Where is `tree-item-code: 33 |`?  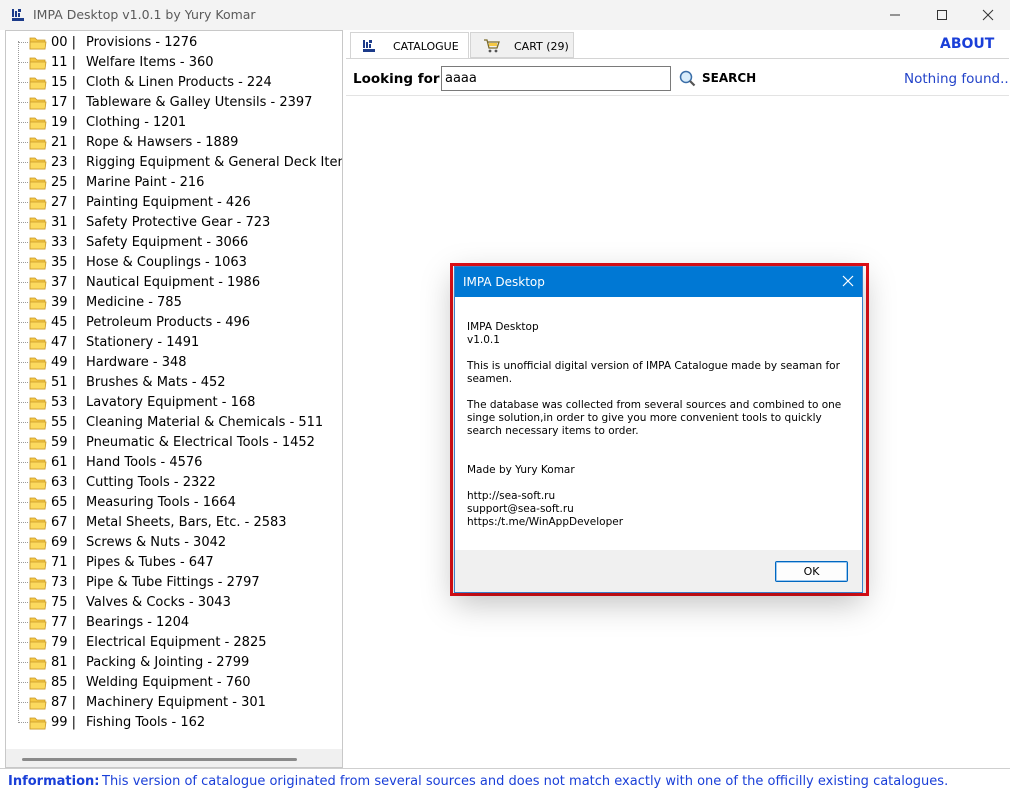
tree-item-code: 33 | is located at coordinates (64, 242).